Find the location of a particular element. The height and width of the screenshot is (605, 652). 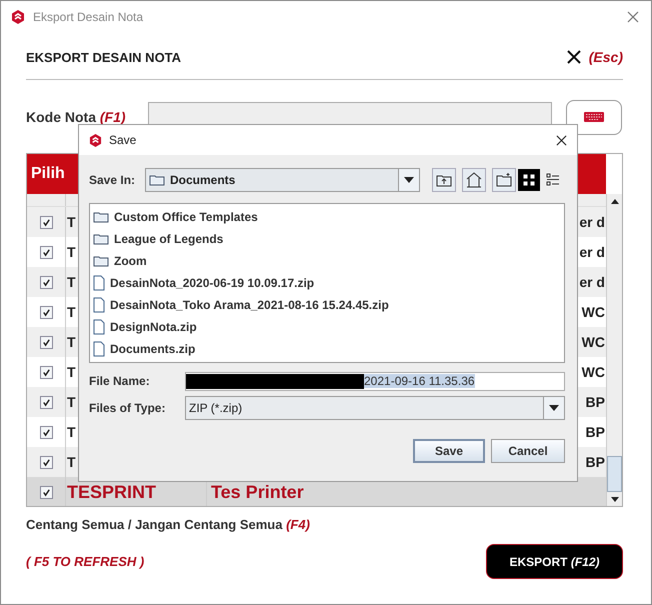

file-item: Custom Office Templates is located at coordinates (327, 217).